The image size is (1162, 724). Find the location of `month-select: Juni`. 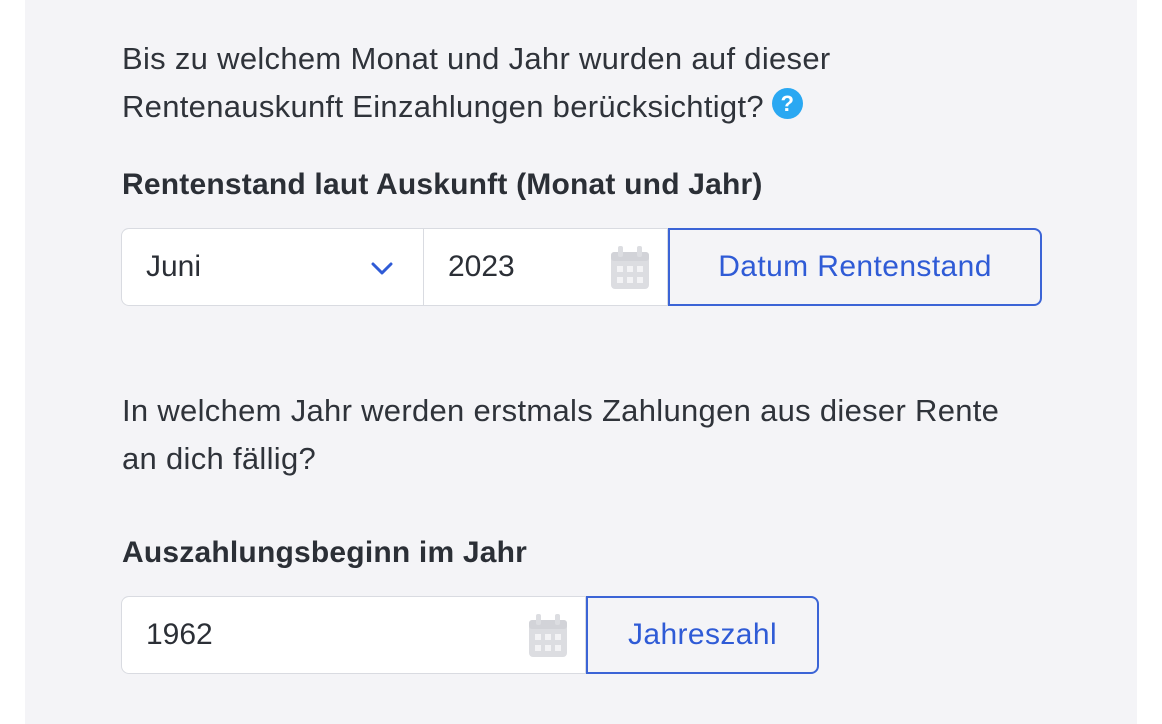

month-select: Juni is located at coordinates (272, 267).